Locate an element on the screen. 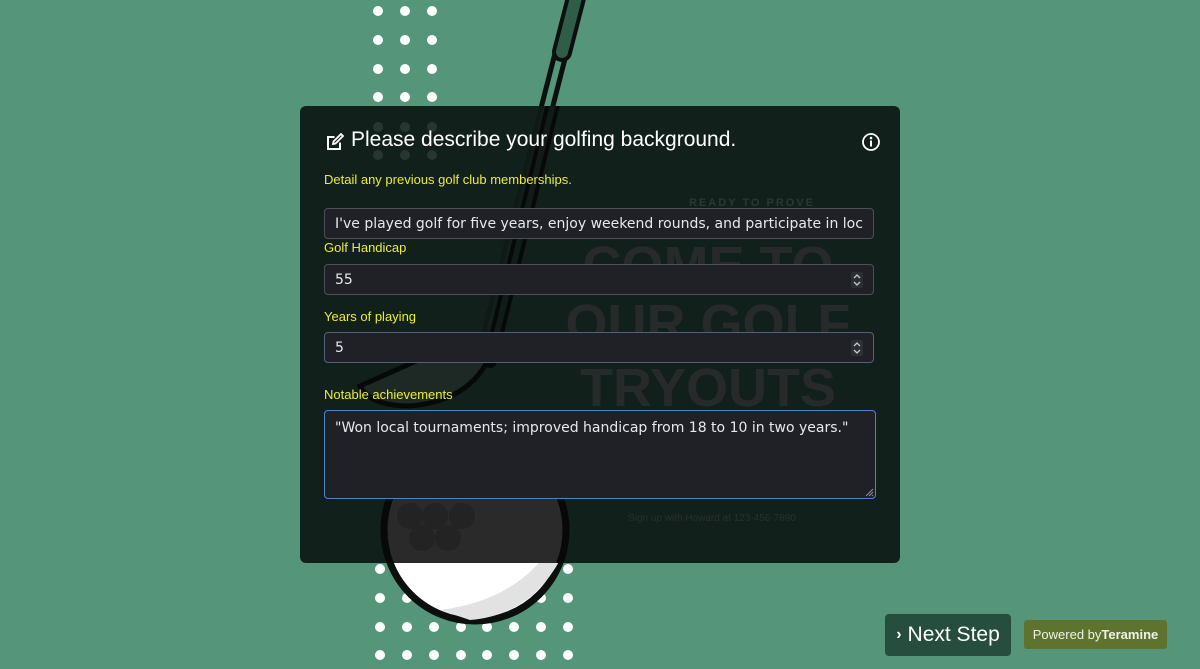  edit-icon is located at coordinates (336, 141).